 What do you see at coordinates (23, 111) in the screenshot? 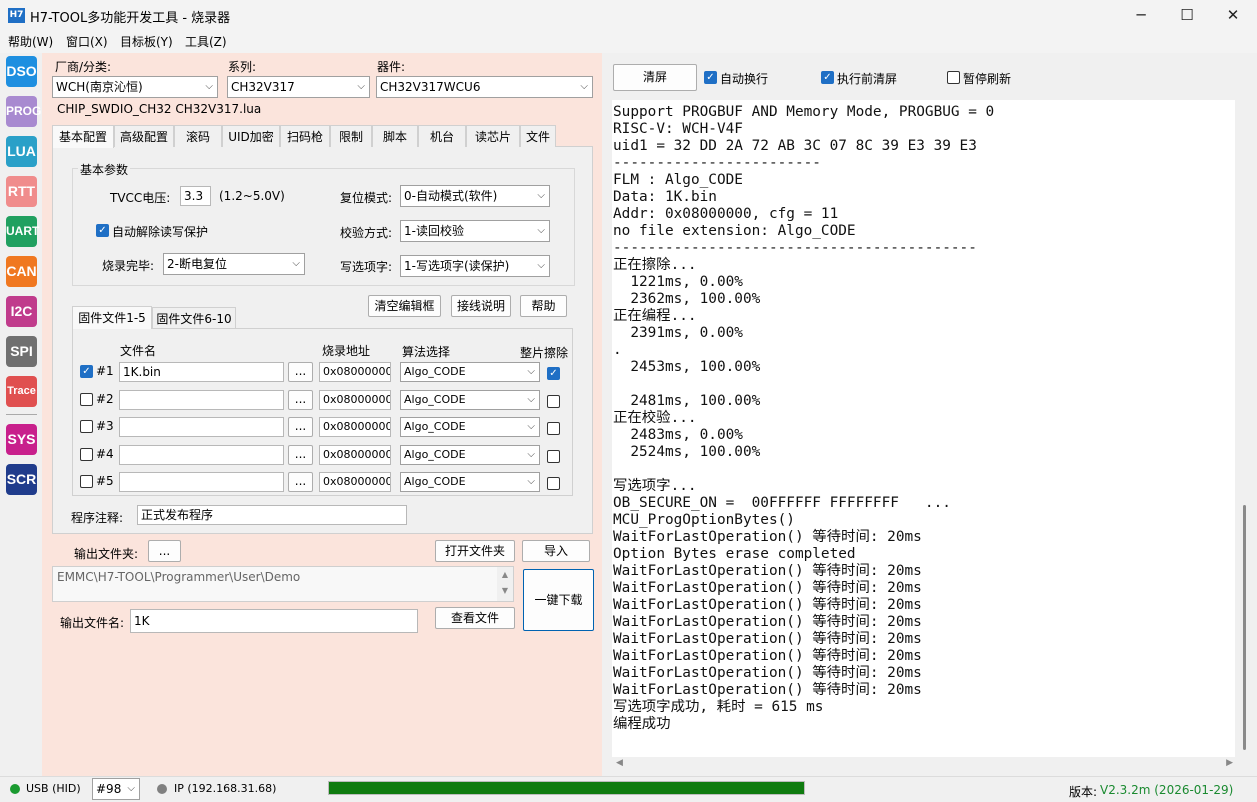
I see `sidebar-prog-button: PROG` at bounding box center [23, 111].